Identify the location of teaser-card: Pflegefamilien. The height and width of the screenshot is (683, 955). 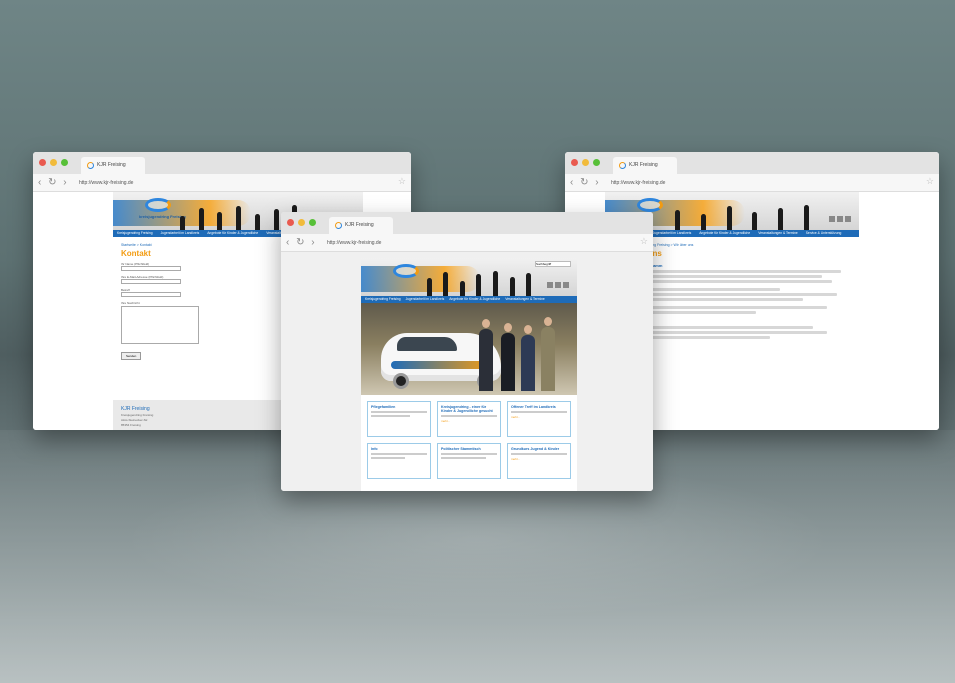
(399, 419).